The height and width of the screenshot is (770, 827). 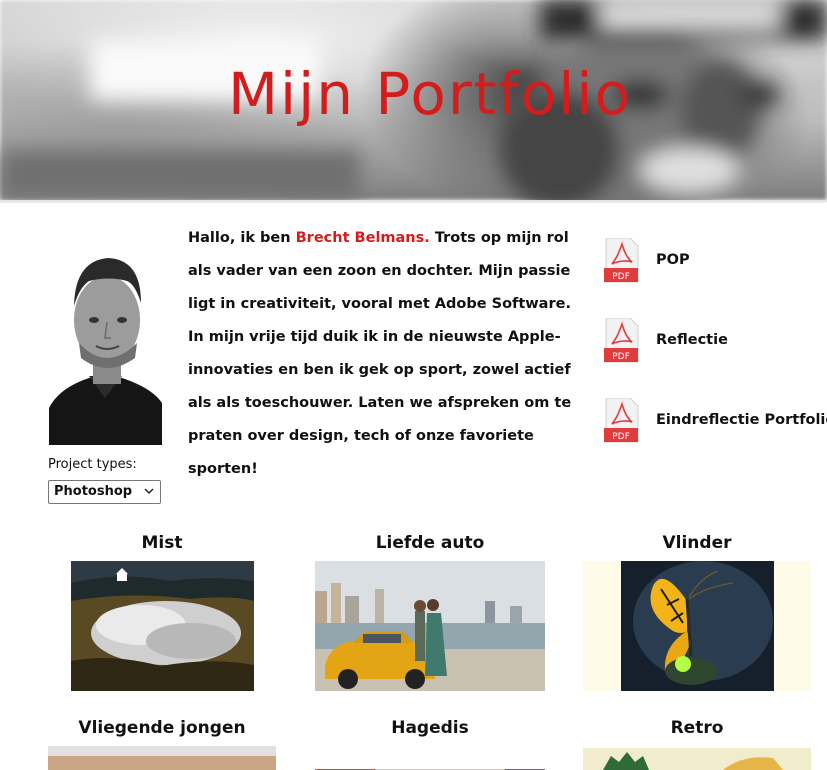 I want to click on author-name: Brecht Belmans., so click(x=362, y=238).